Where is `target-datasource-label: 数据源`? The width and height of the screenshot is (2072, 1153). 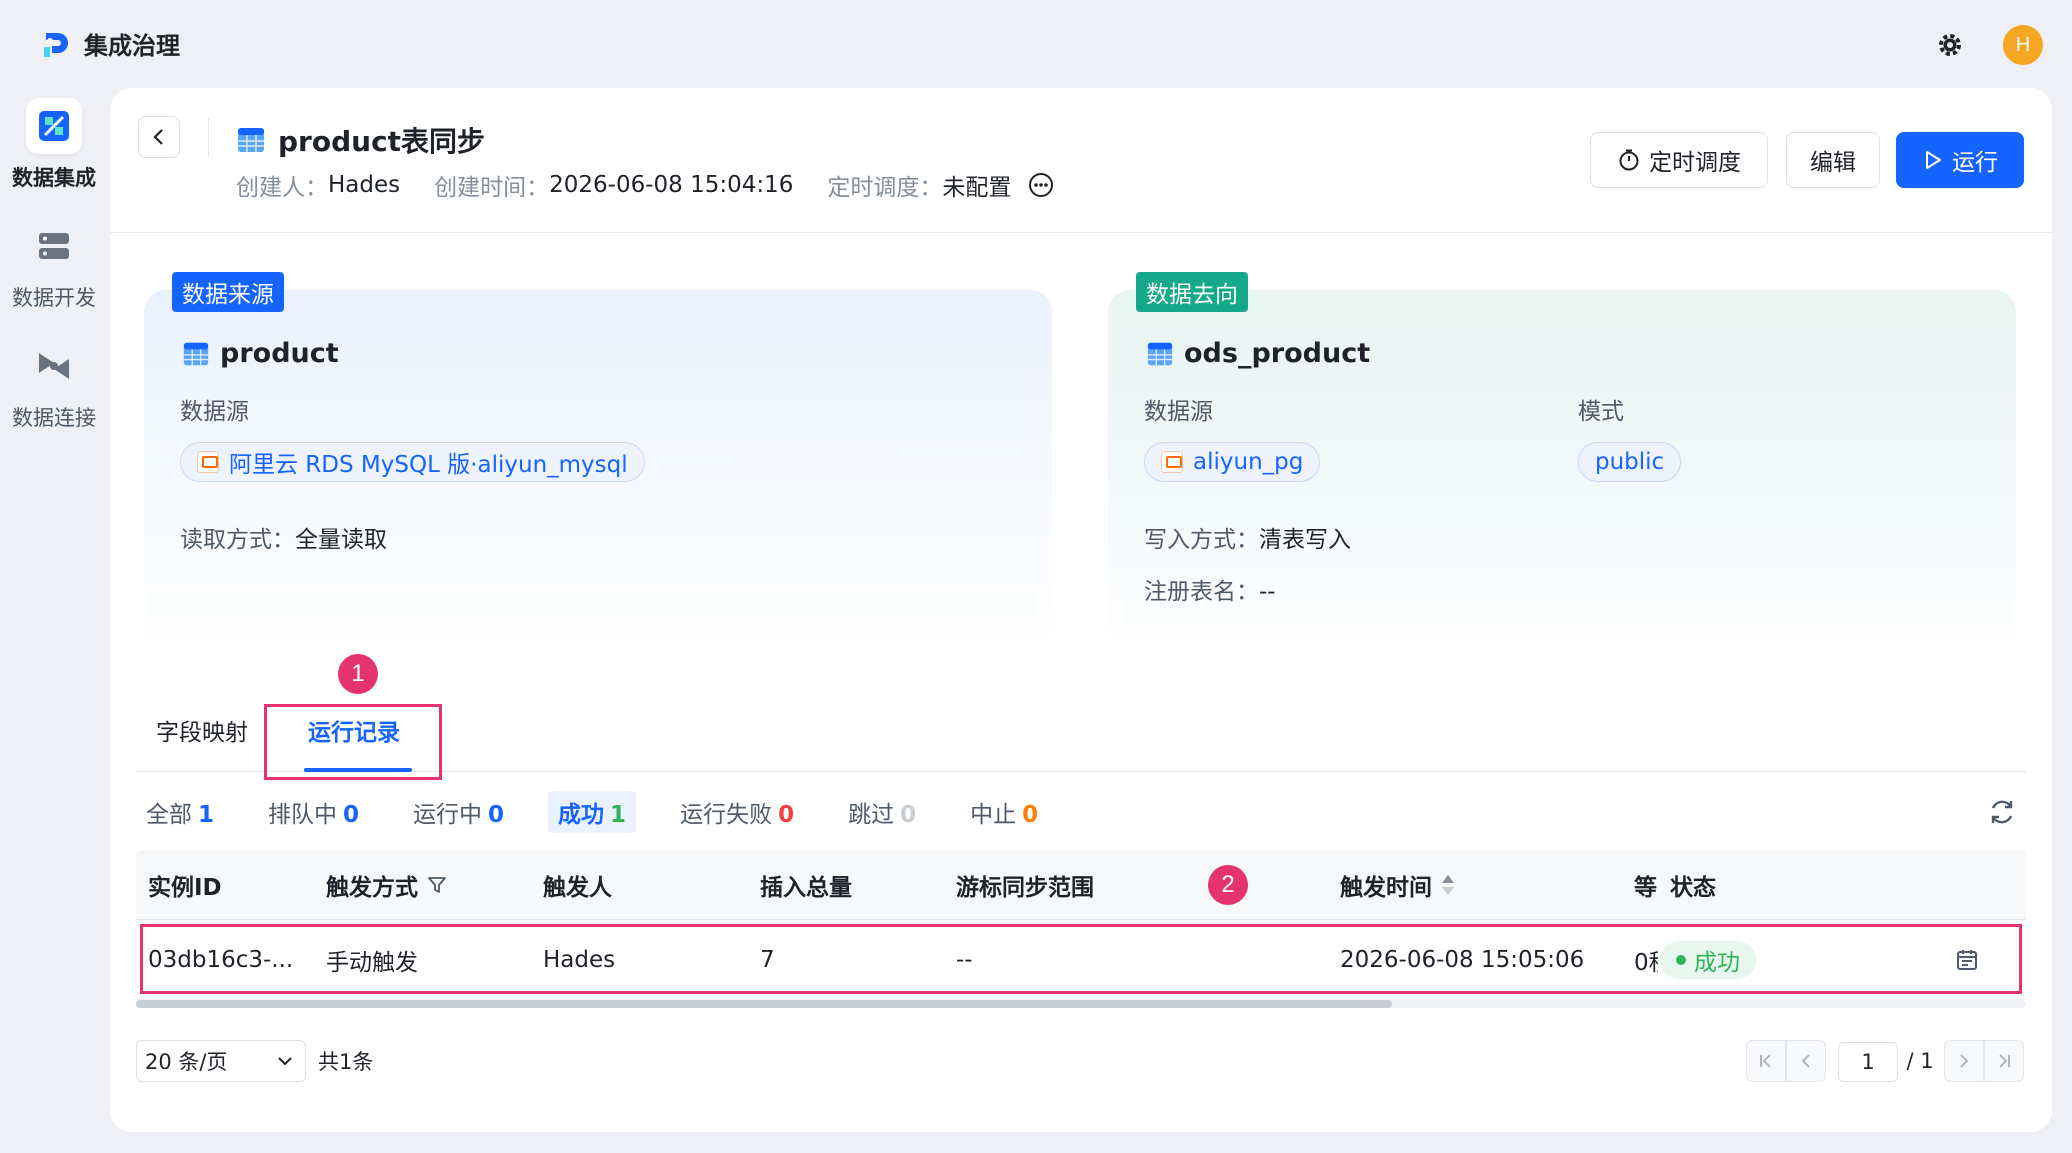 target-datasource-label: 数据源 is located at coordinates (1178, 412).